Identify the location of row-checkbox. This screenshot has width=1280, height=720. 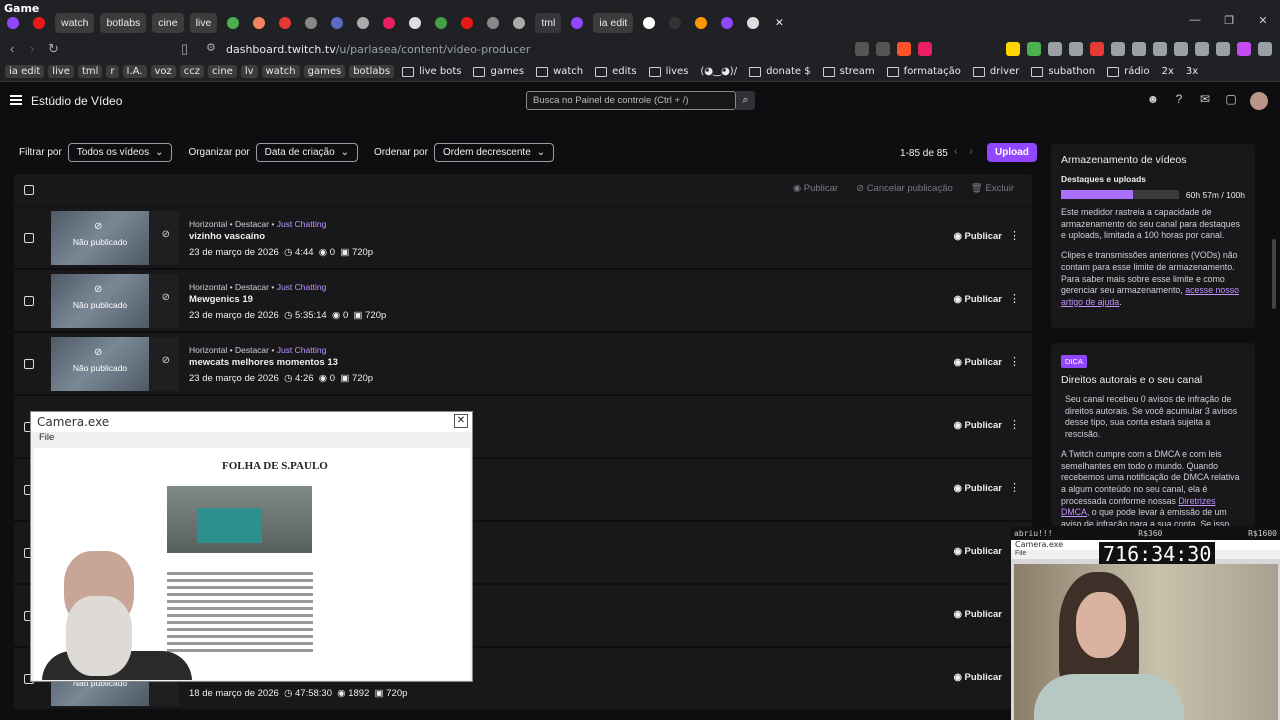
(29, 301).